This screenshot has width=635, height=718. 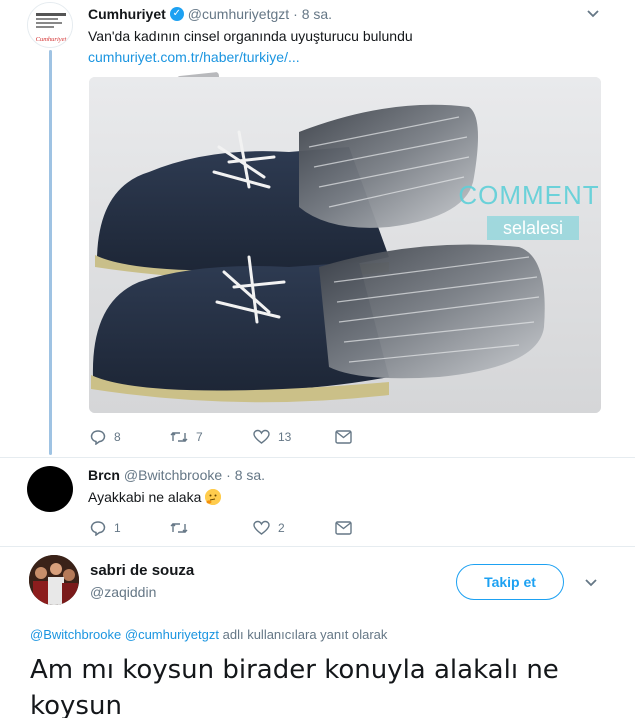 What do you see at coordinates (211, 437) in the screenshot?
I see `retweet-button: 7` at bounding box center [211, 437].